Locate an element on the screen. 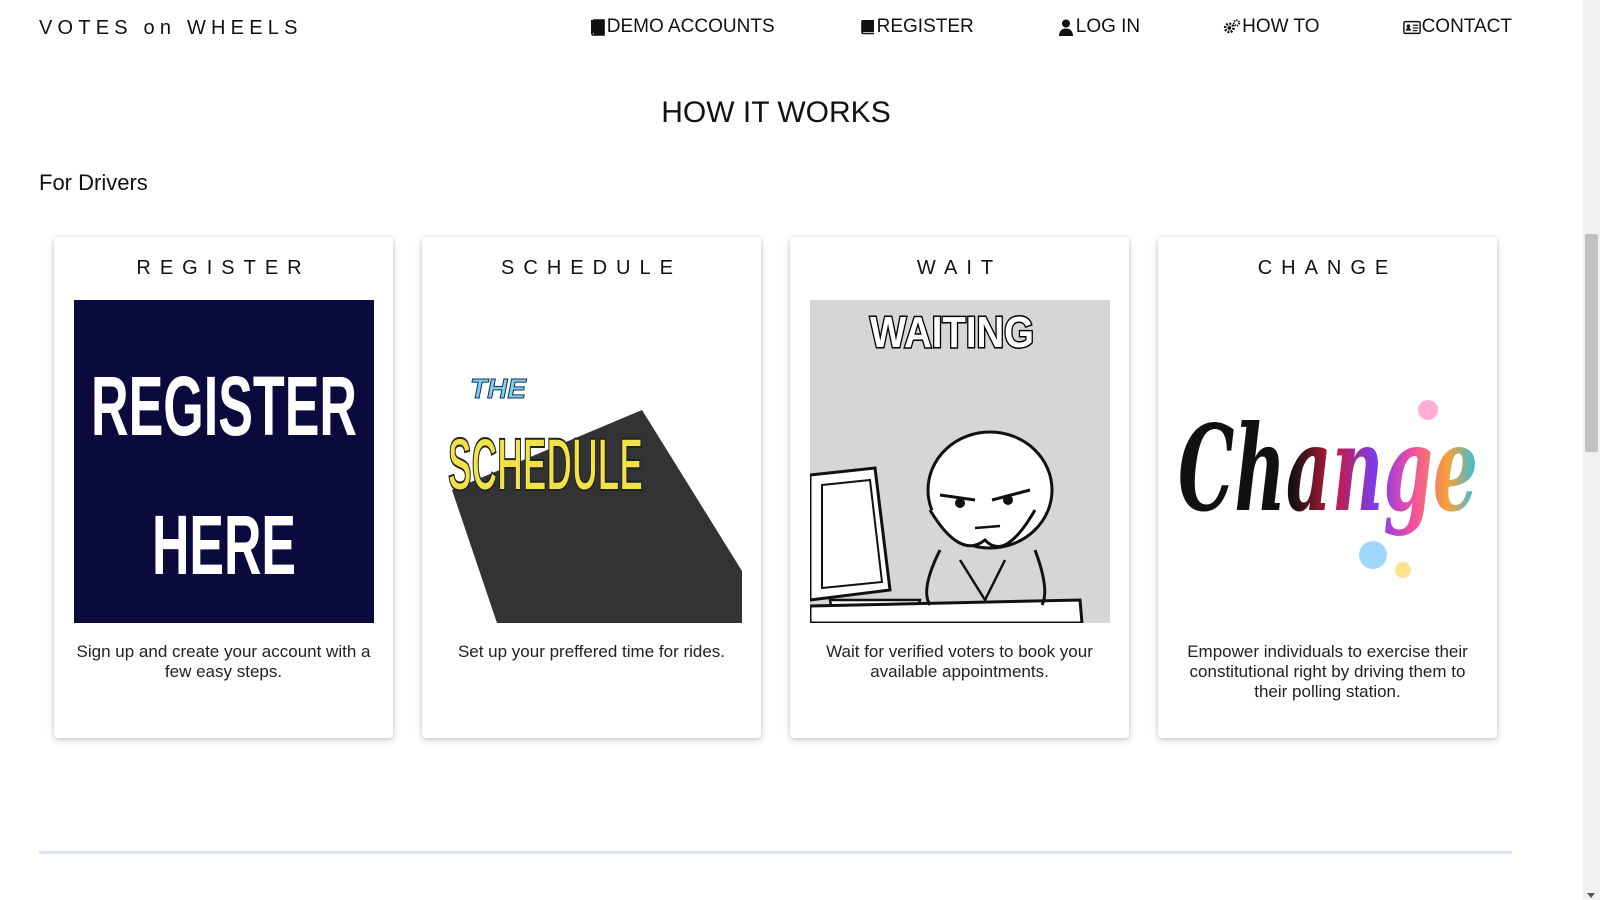 The width and height of the screenshot is (1600, 900). section-divider is located at coordinates (775, 852).